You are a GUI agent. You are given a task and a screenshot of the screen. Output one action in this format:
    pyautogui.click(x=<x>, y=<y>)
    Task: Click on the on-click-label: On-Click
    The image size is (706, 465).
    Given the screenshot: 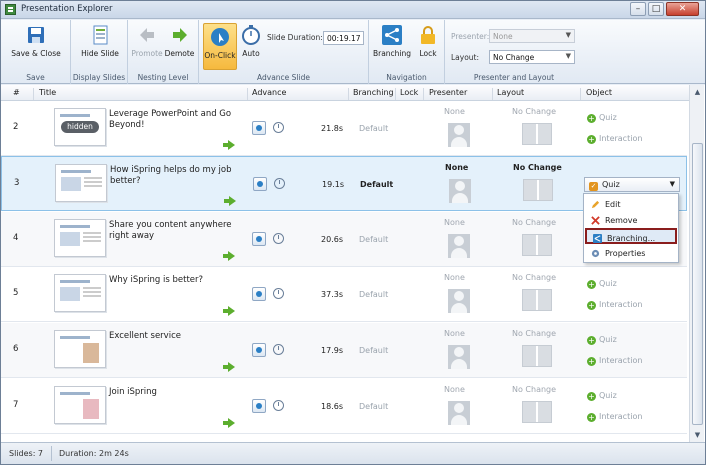 What is the action you would take?
    pyautogui.click(x=220, y=55)
    